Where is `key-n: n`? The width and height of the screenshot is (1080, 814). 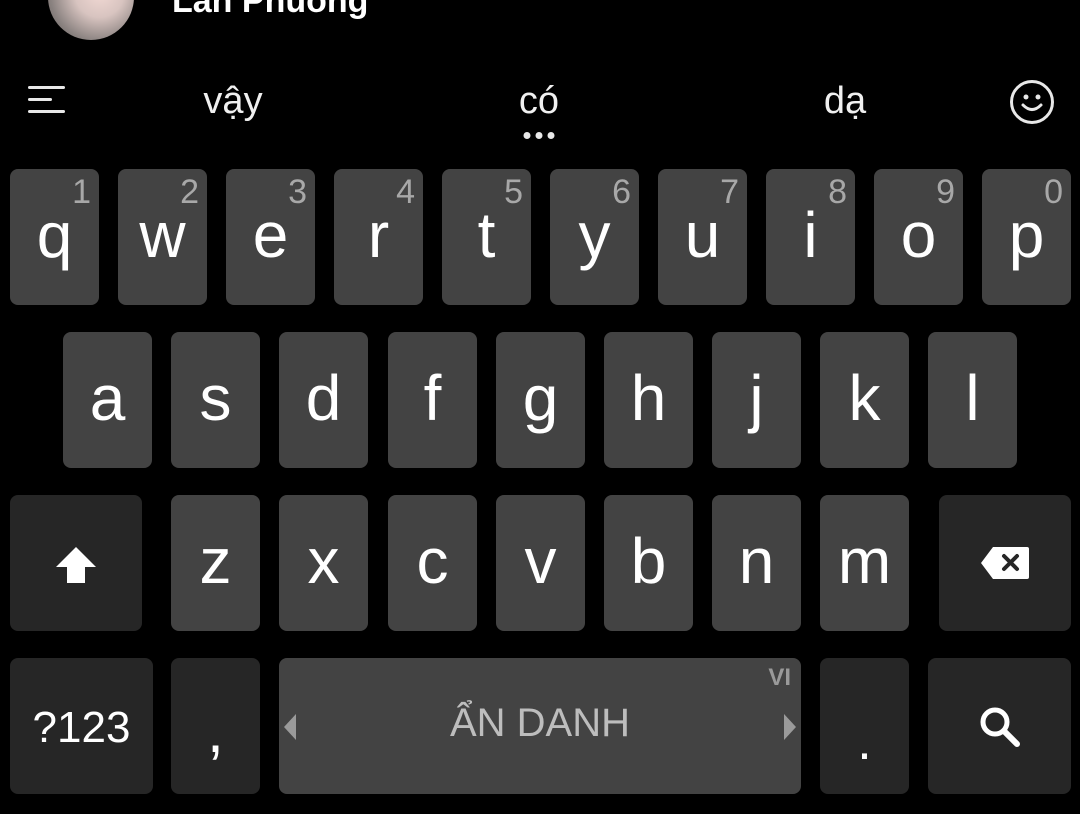
key-n: n is located at coordinates (756, 563).